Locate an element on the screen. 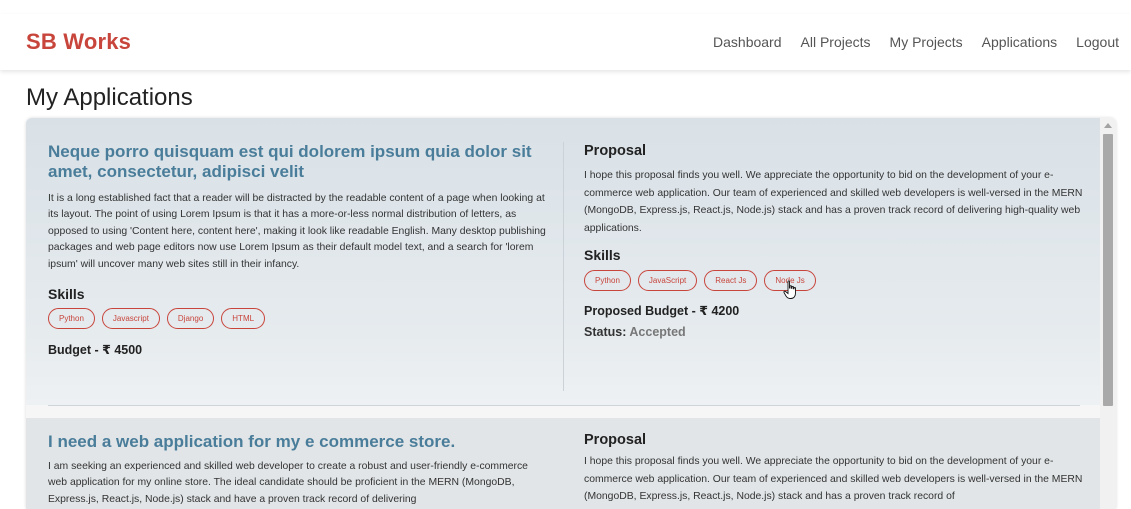  project-skills: Python Javascript Django HTML is located at coordinates (306, 319).